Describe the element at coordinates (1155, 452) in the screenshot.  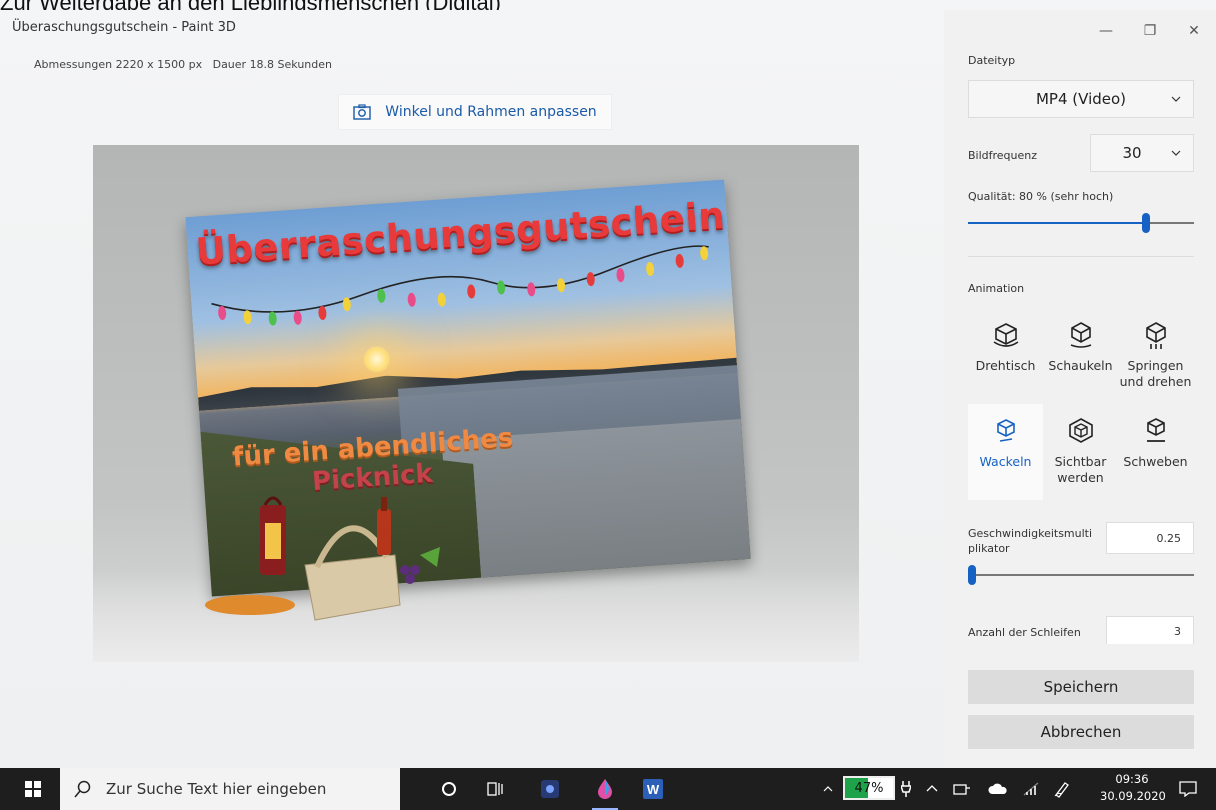
I see `animation-option-float: Schweben` at that location.